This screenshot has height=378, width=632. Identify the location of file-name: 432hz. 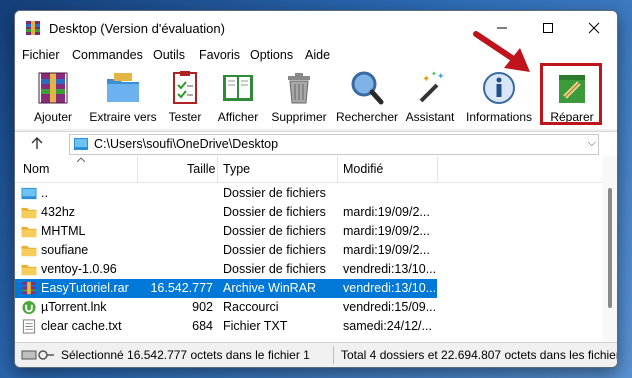
(58, 212).